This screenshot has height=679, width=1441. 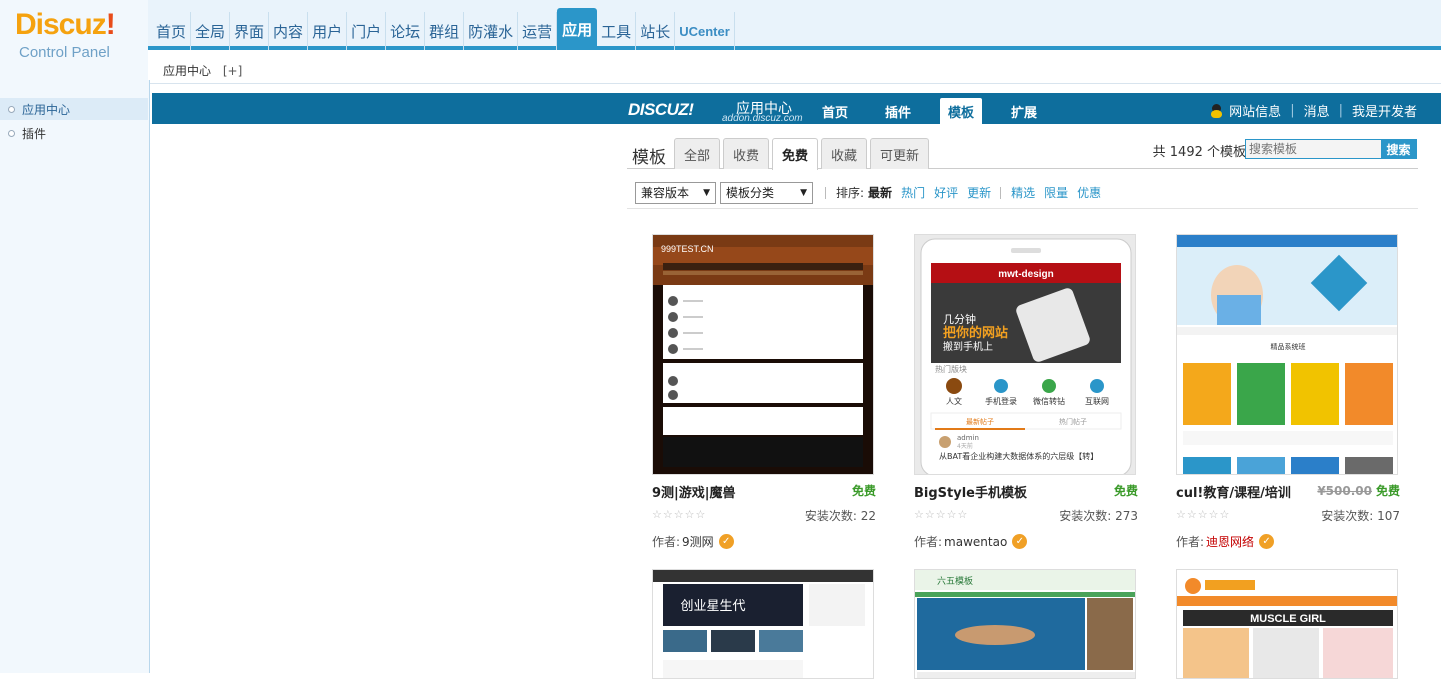 What do you see at coordinates (577, 29) in the screenshot?
I see `top-nav-item: 应用` at bounding box center [577, 29].